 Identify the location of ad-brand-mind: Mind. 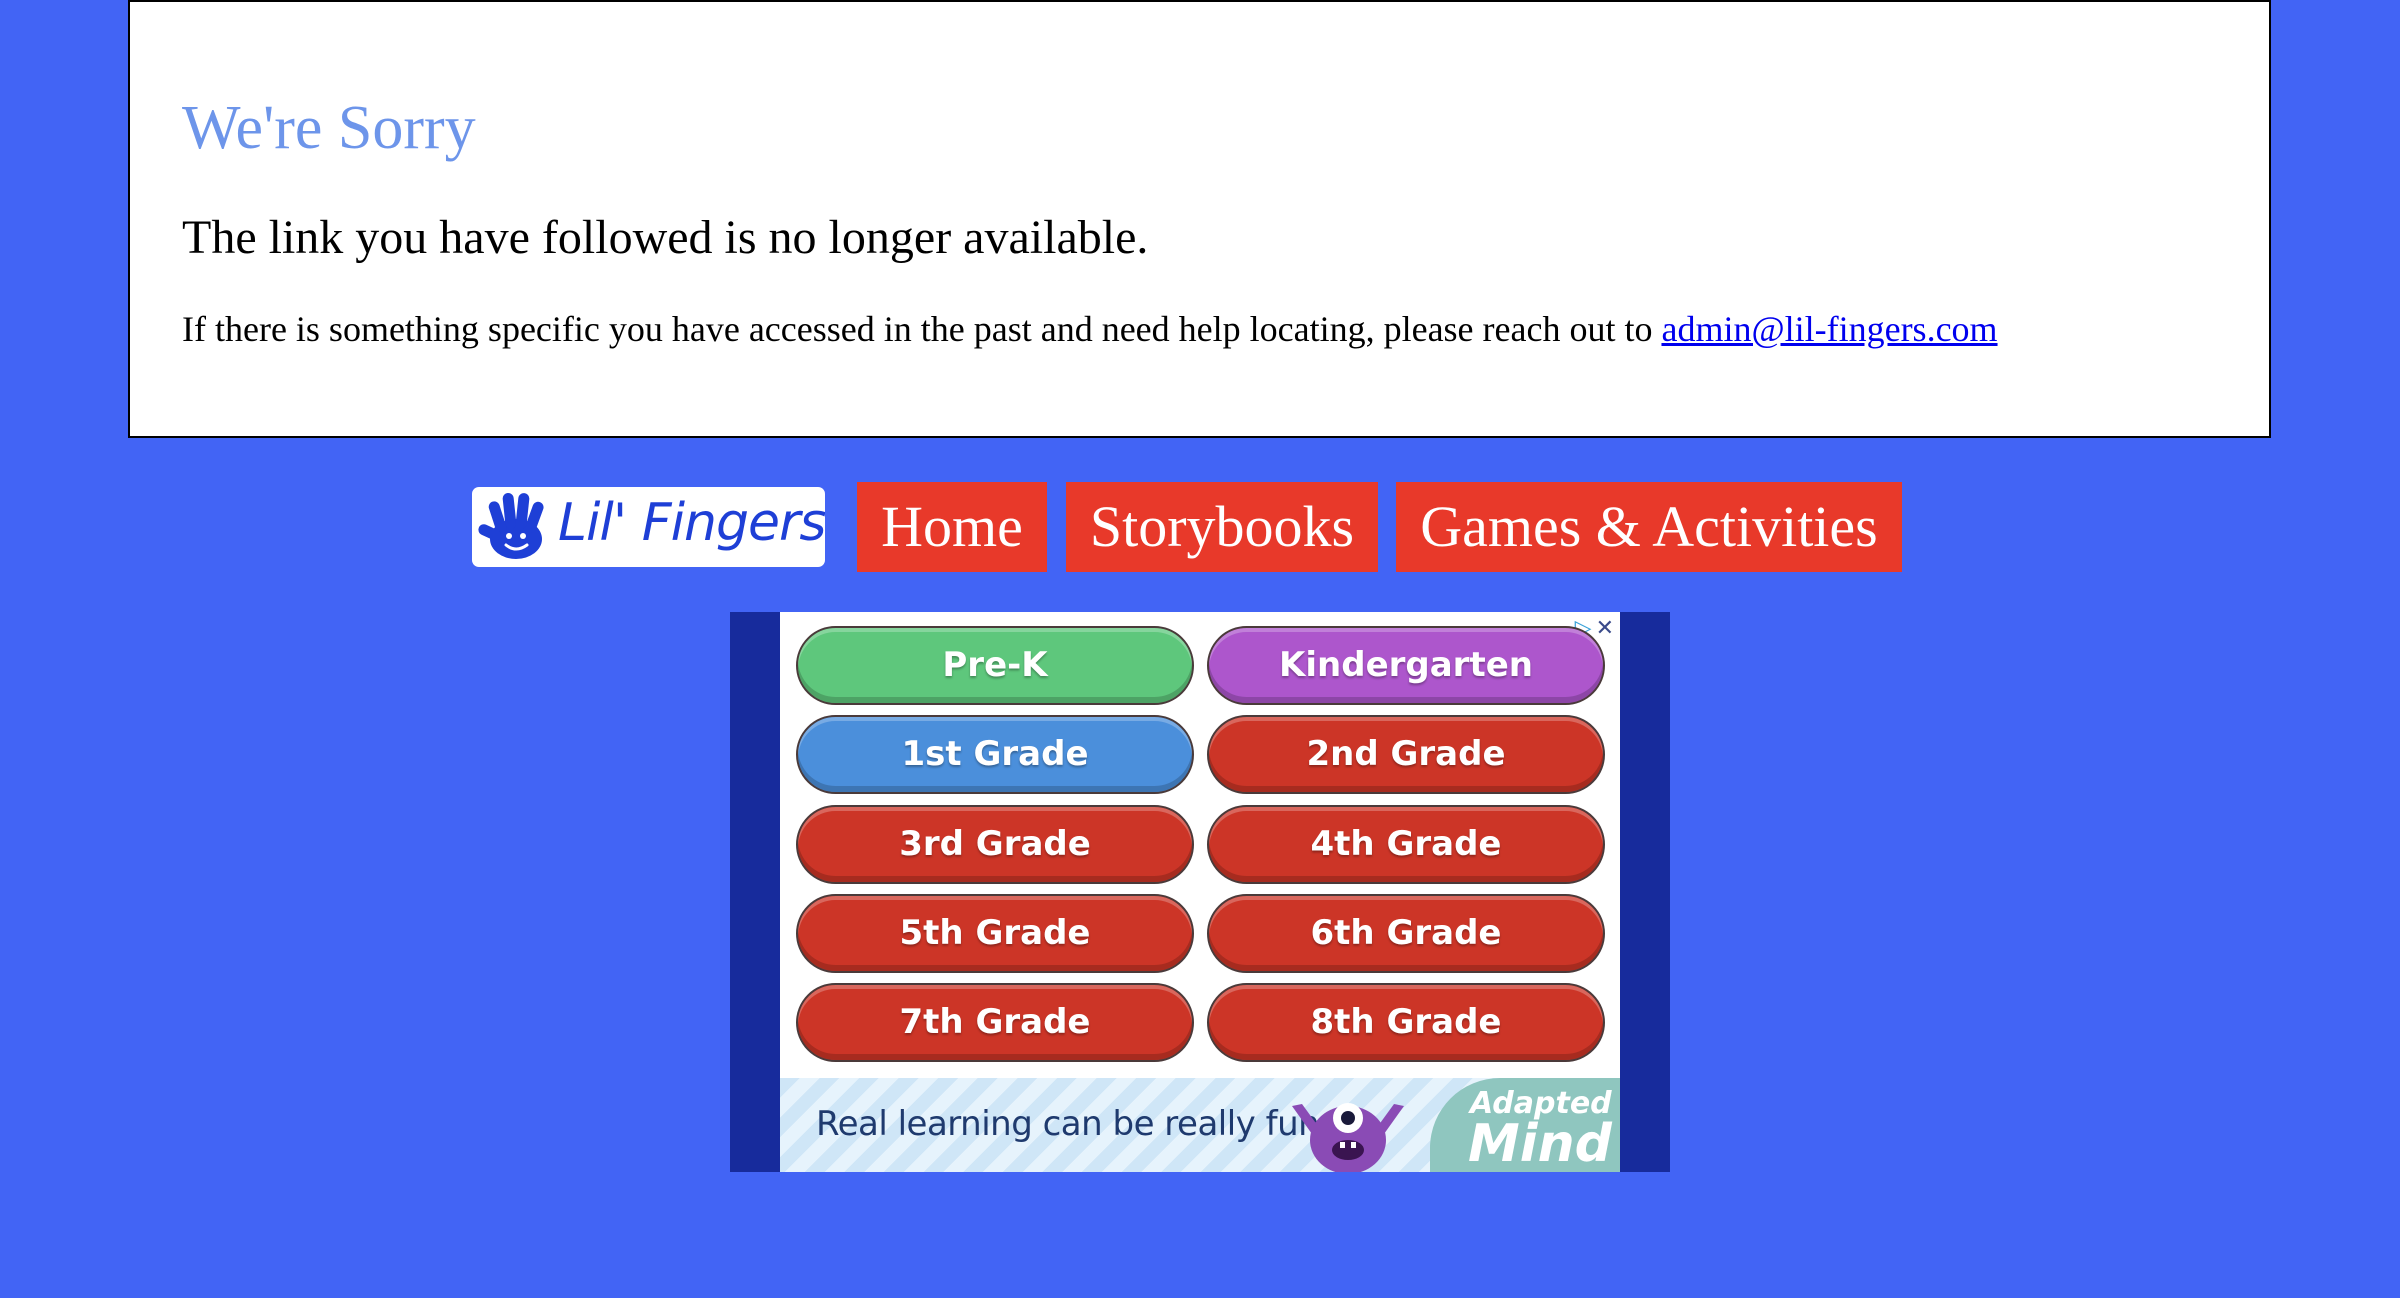
(1540, 1143).